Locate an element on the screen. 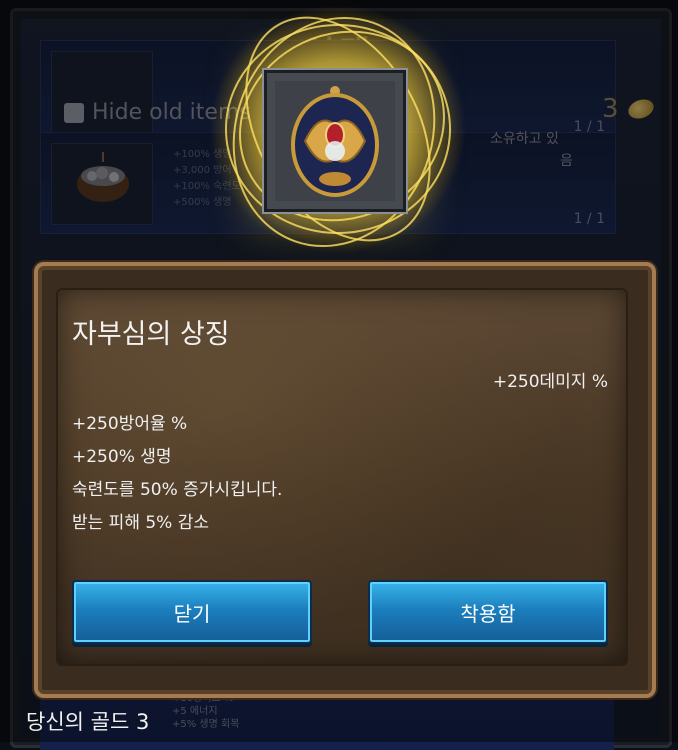 This screenshot has height=750, width=678. item-stat: +250% 생명 is located at coordinates (122, 457).